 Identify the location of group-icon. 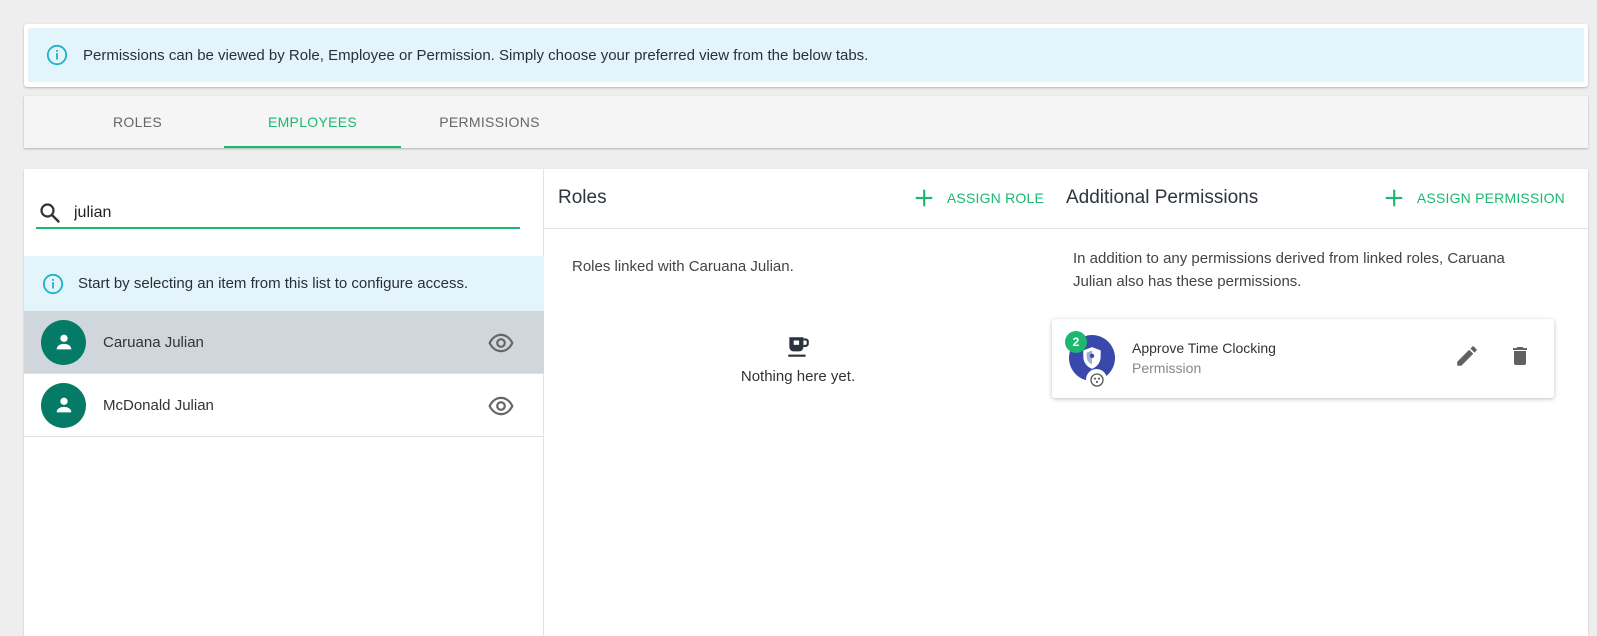
(1096, 379).